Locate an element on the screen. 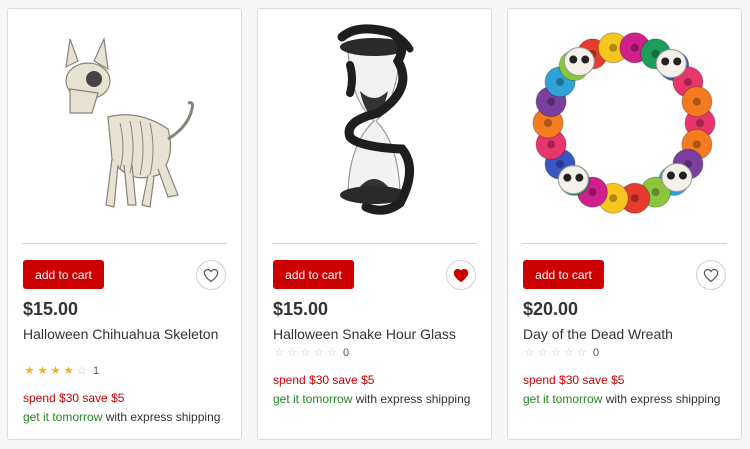 The image size is (750, 449). rating: ★ ★ ★ ★ ☆ 1 is located at coordinates (61, 370).